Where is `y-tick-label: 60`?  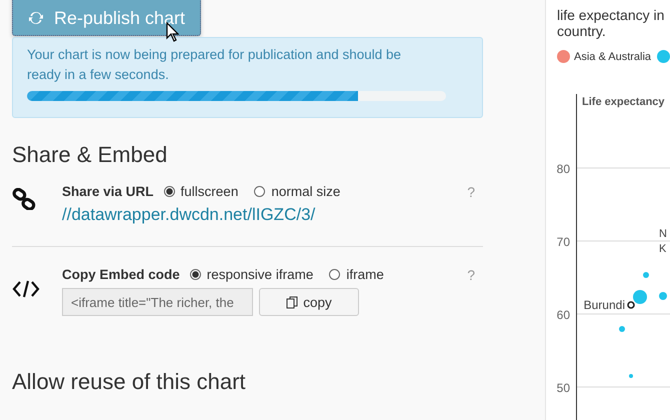 y-tick-label: 60 is located at coordinates (563, 315).